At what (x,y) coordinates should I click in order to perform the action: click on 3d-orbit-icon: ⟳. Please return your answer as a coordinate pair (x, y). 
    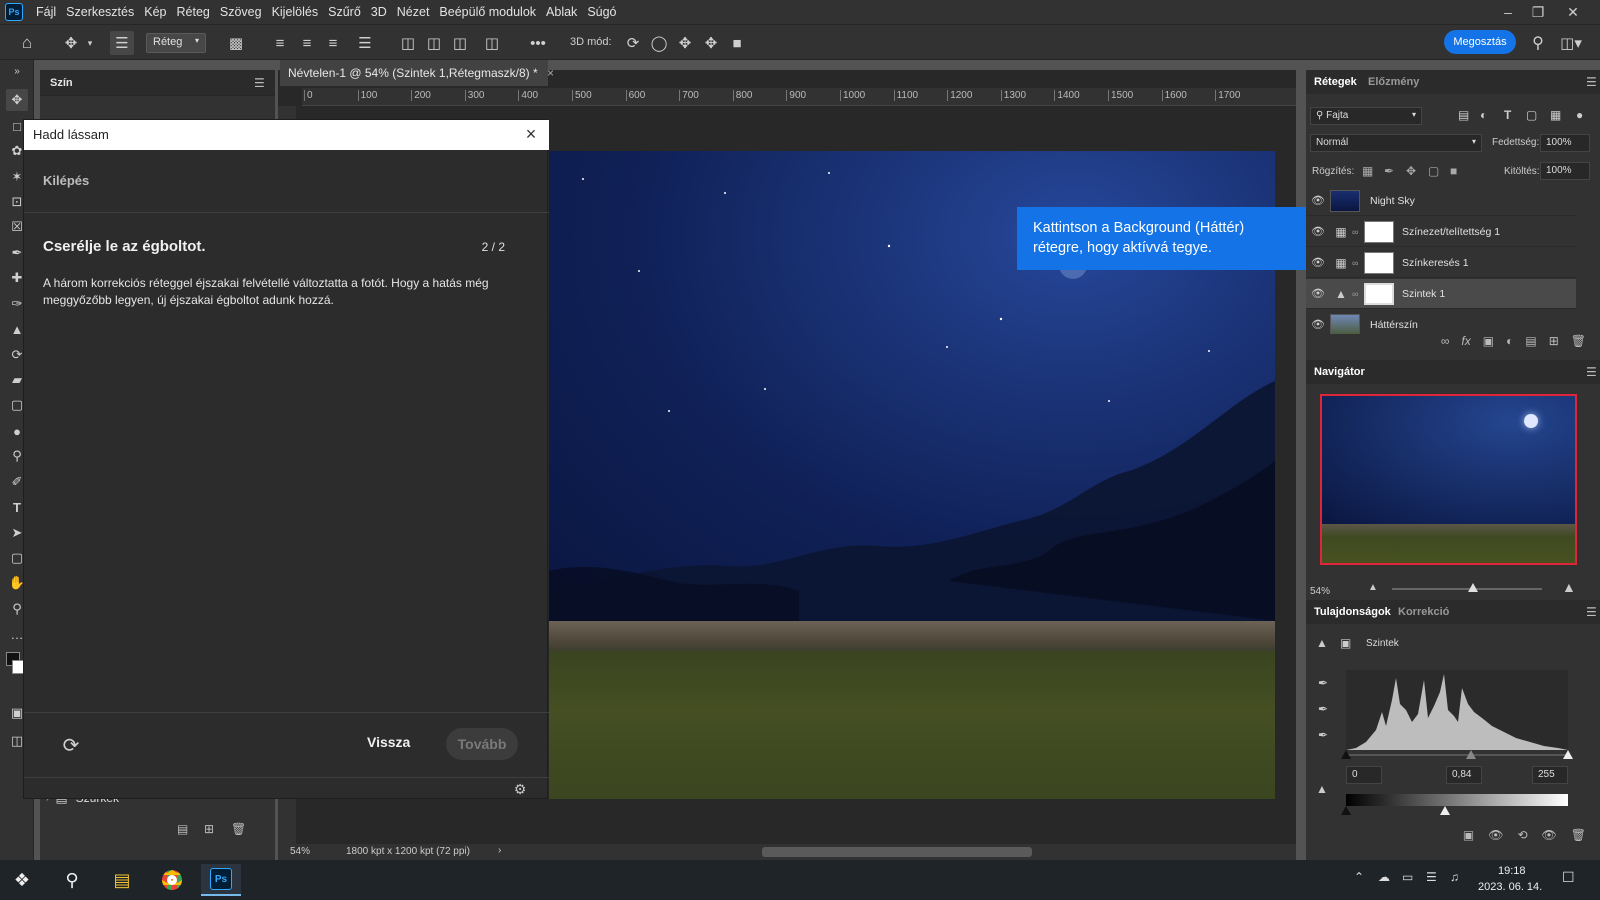
    Looking at the image, I should click on (633, 43).